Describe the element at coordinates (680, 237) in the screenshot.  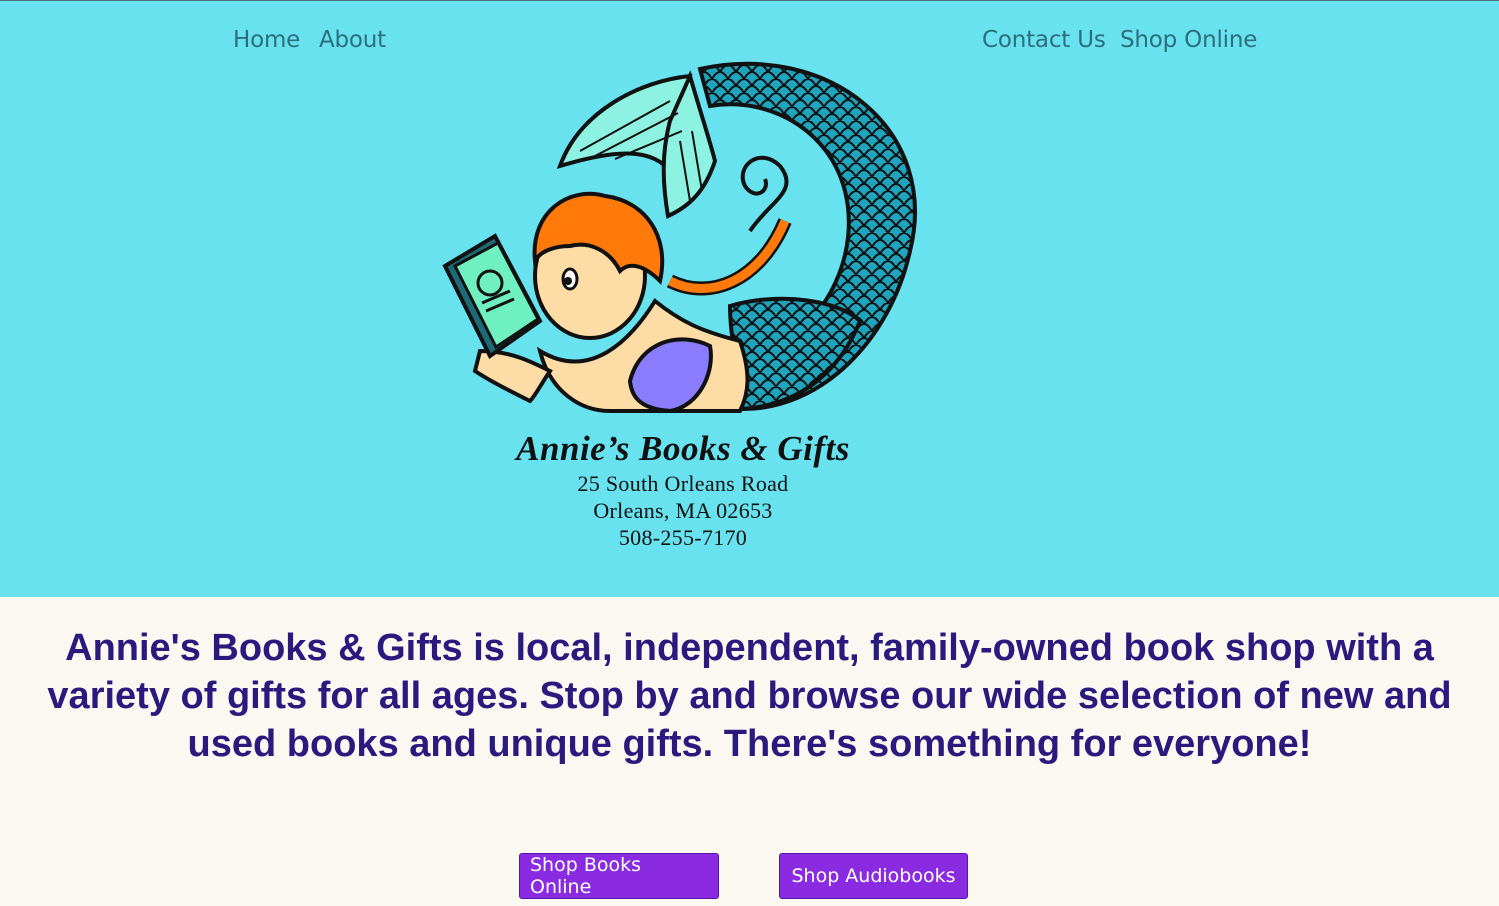
I see `mermaid-logo` at that location.